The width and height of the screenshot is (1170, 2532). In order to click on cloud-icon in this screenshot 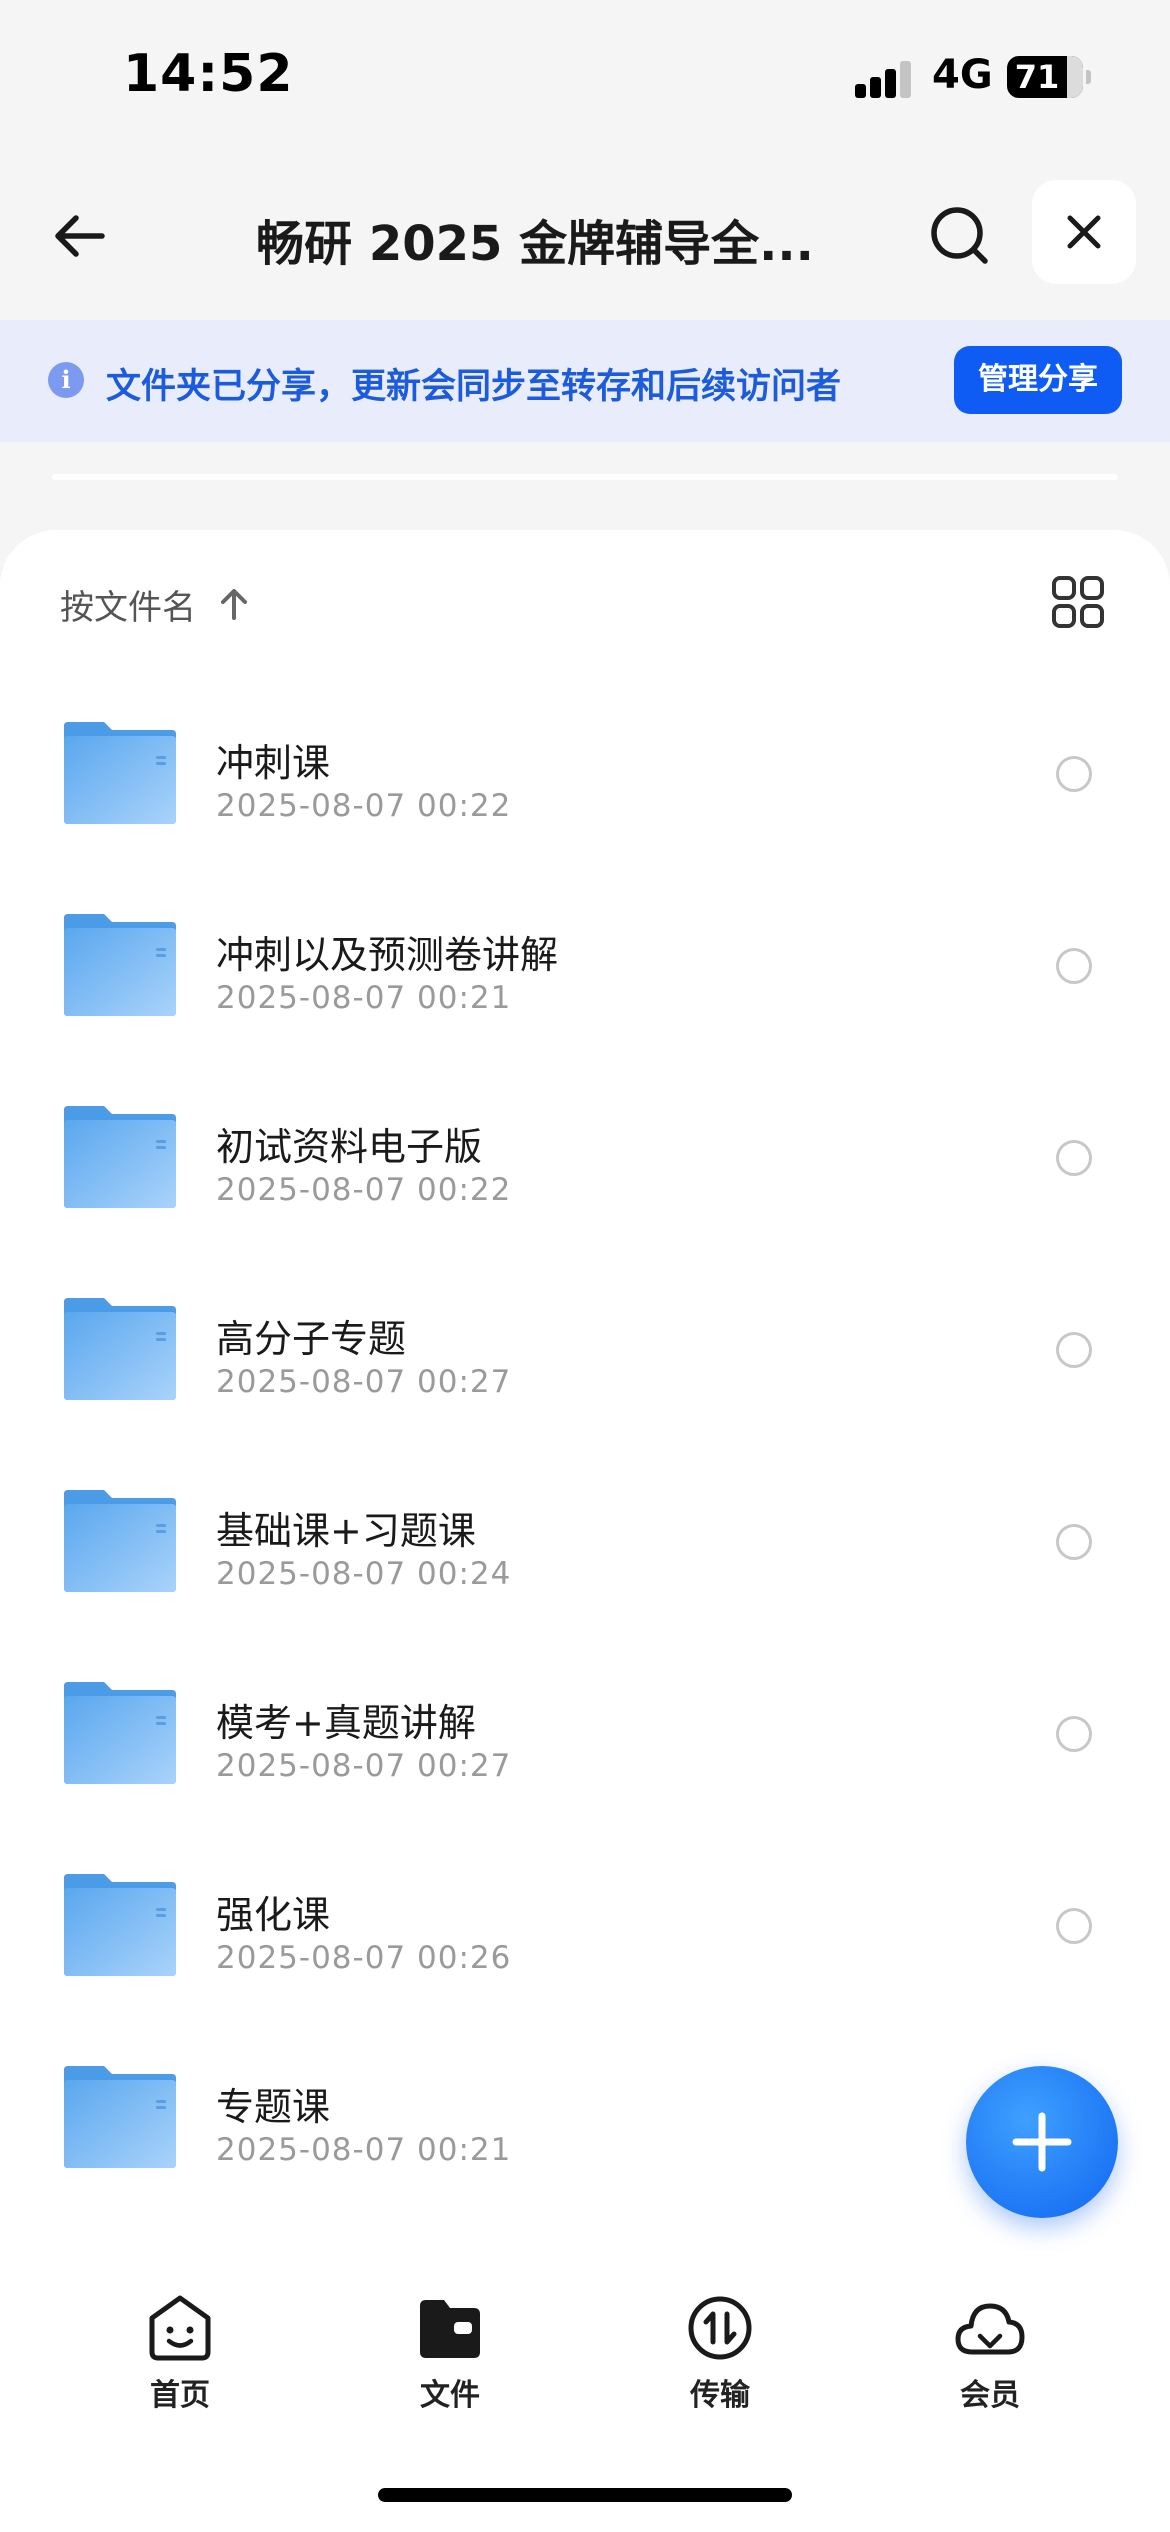, I will do `click(990, 2329)`.